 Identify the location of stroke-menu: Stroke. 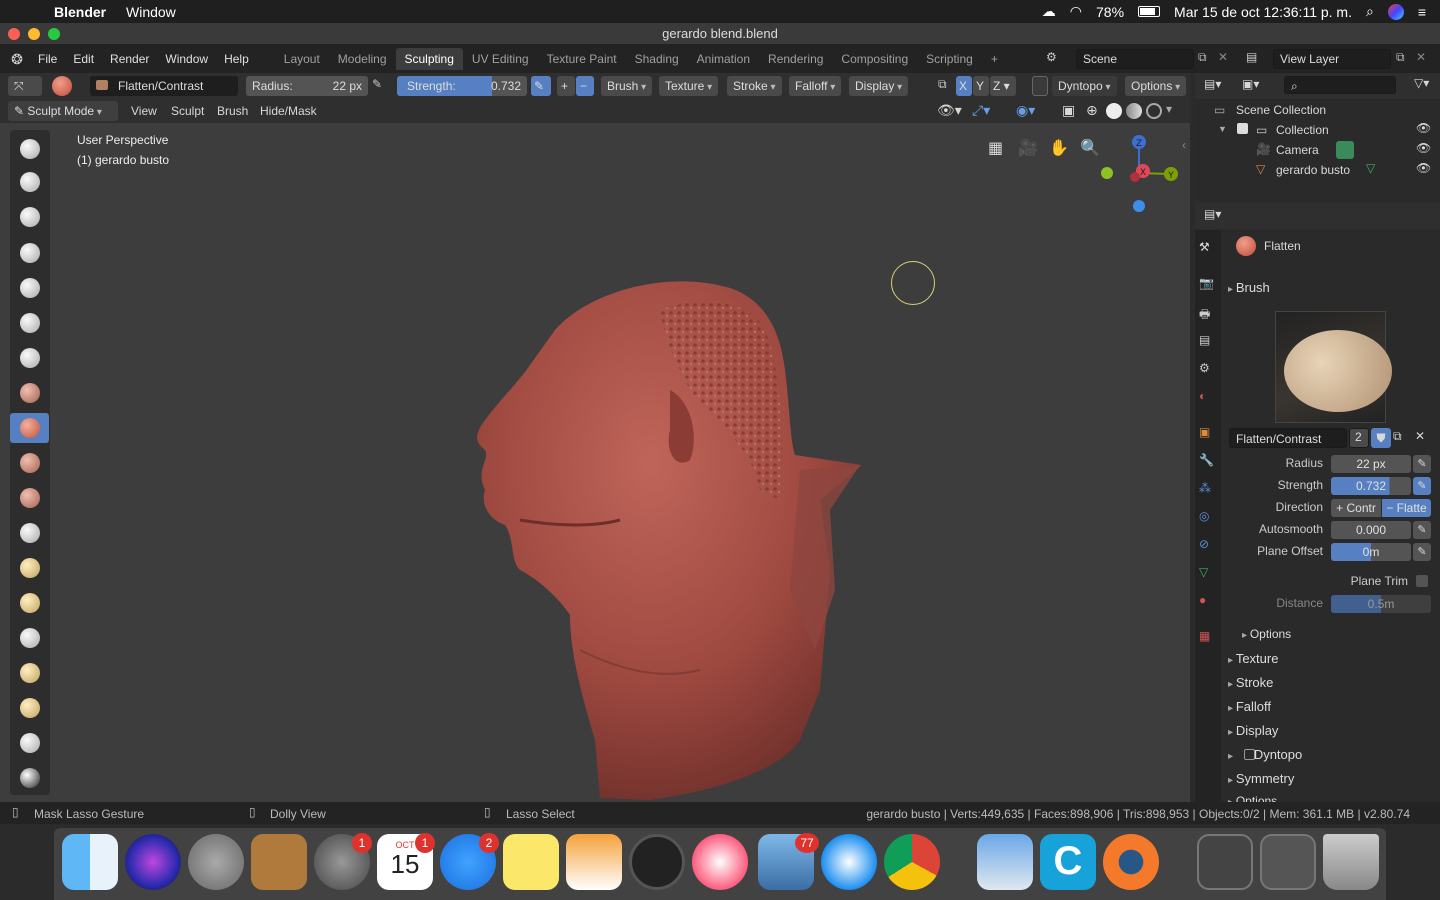
(754, 86).